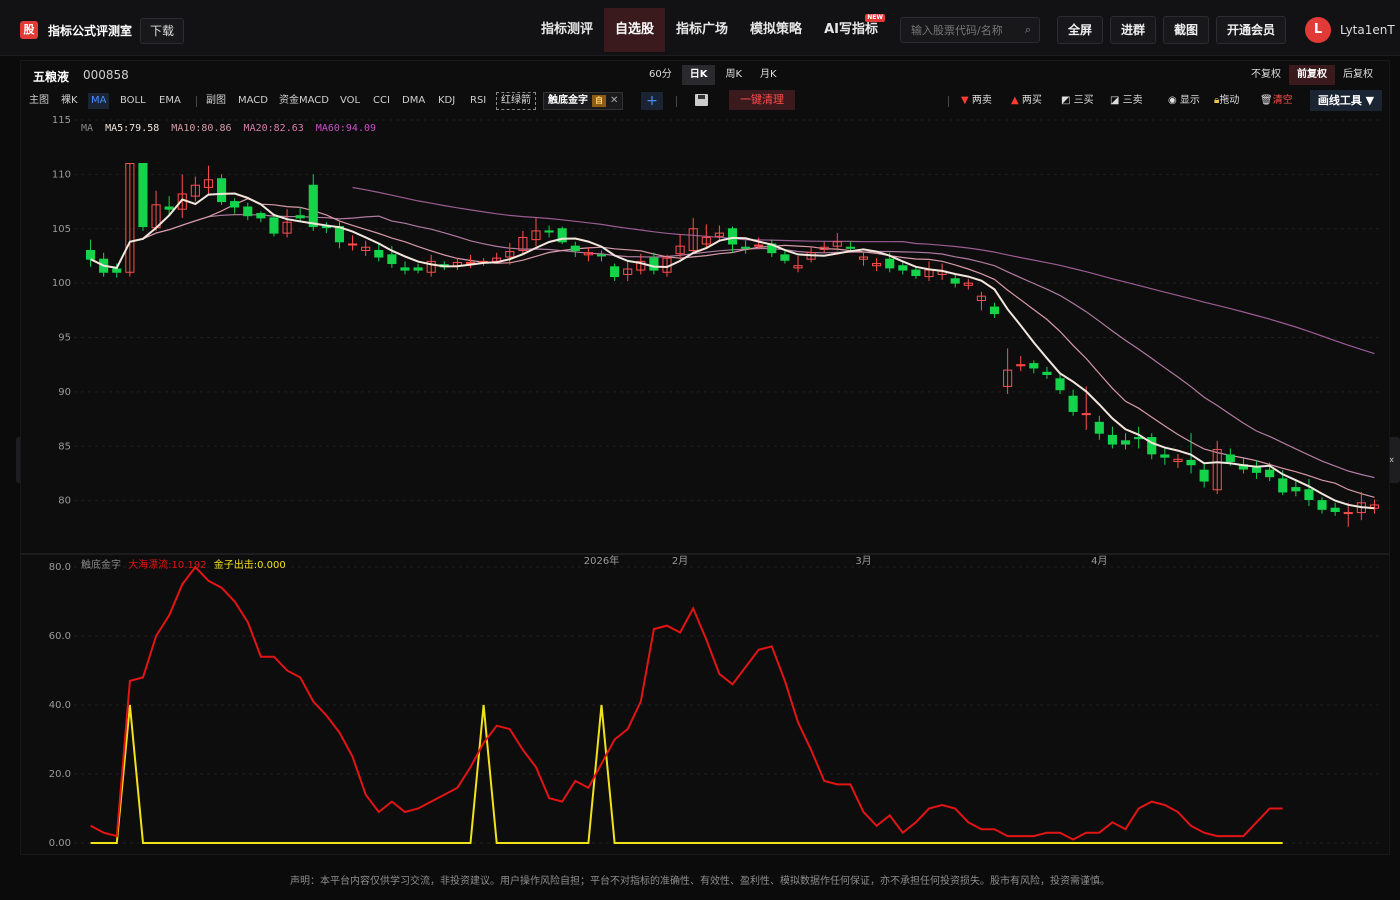  I want to click on main-y-tick-label: 105, so click(61, 229).